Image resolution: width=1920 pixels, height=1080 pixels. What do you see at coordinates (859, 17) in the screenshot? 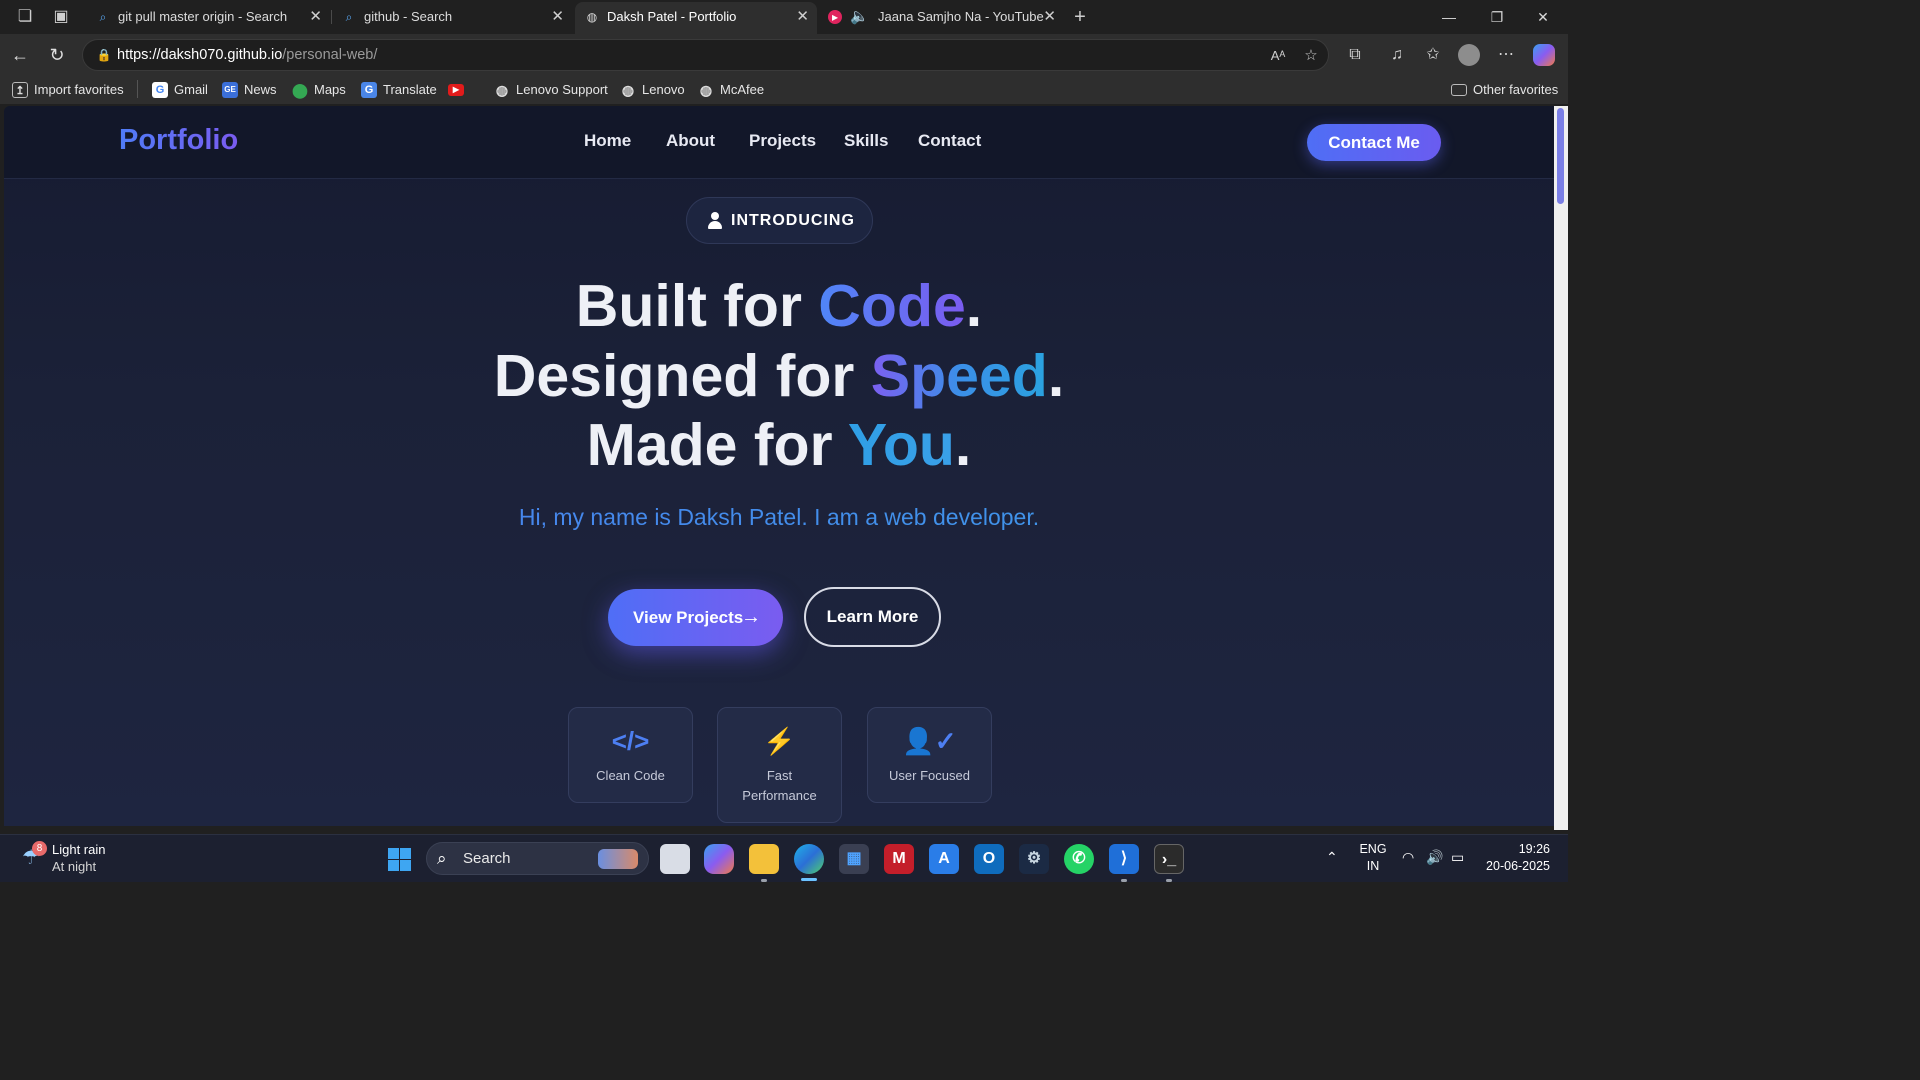
I see `speaker-icon: 🔈` at bounding box center [859, 17].